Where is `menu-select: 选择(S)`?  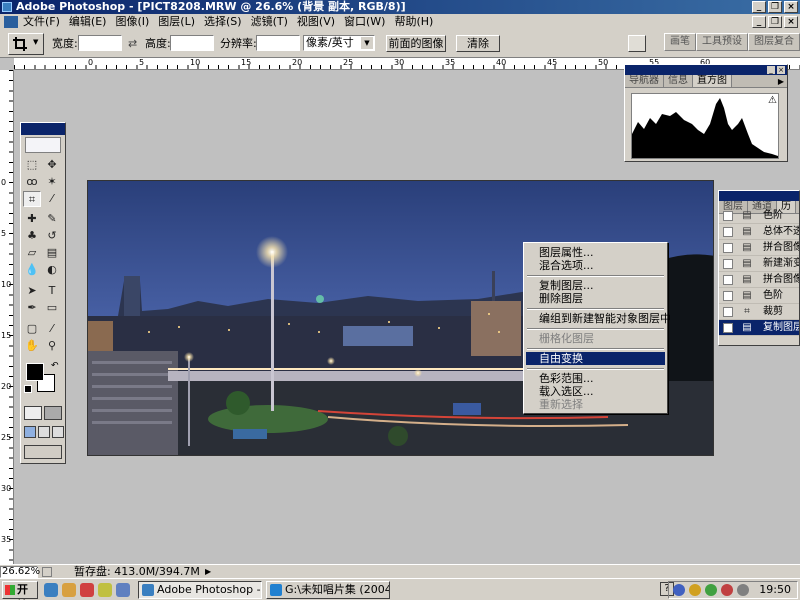
menu-select: 选择(S) is located at coordinates (224, 22).